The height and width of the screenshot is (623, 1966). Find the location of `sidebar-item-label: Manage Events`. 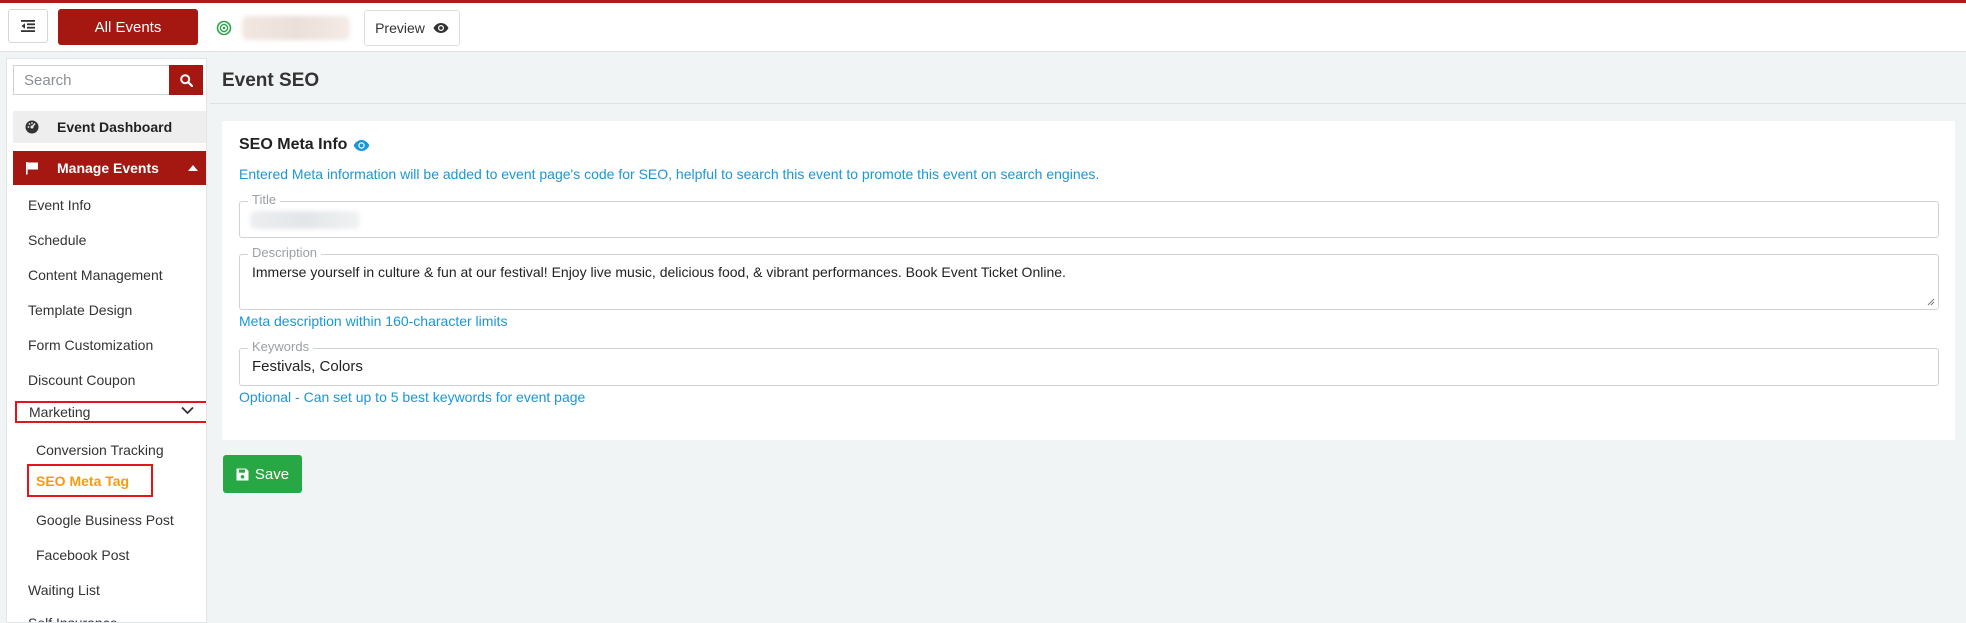

sidebar-item-label: Manage Events is located at coordinates (108, 168).